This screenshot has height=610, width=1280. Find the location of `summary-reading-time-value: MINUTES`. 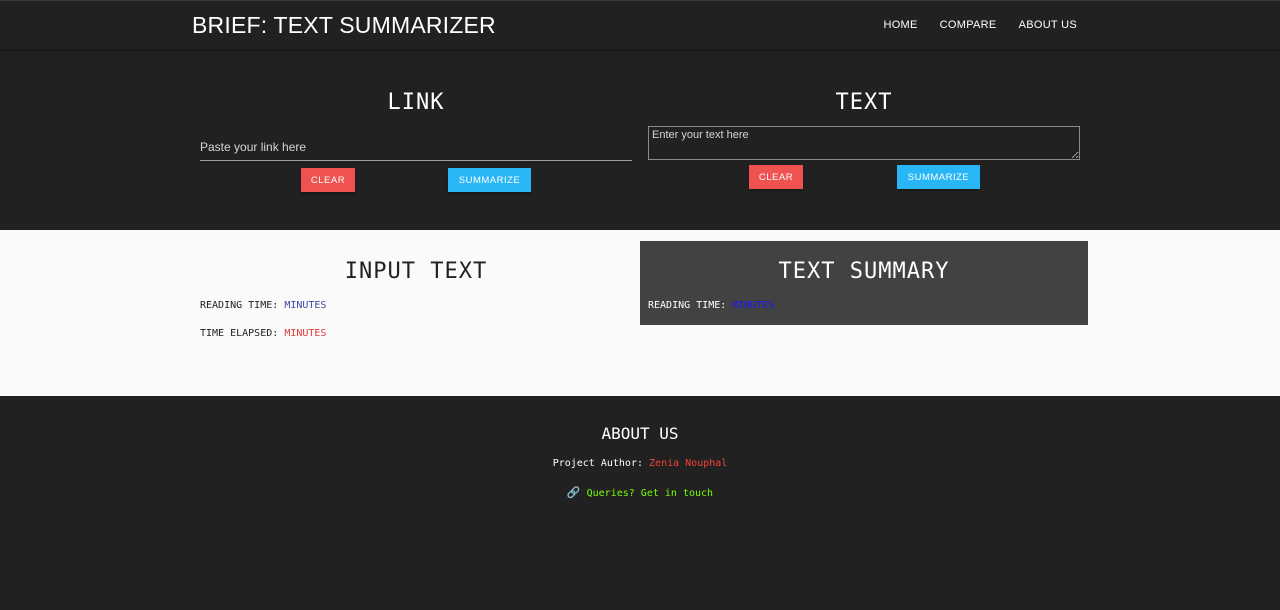

summary-reading-time-value: MINUTES is located at coordinates (753, 305).